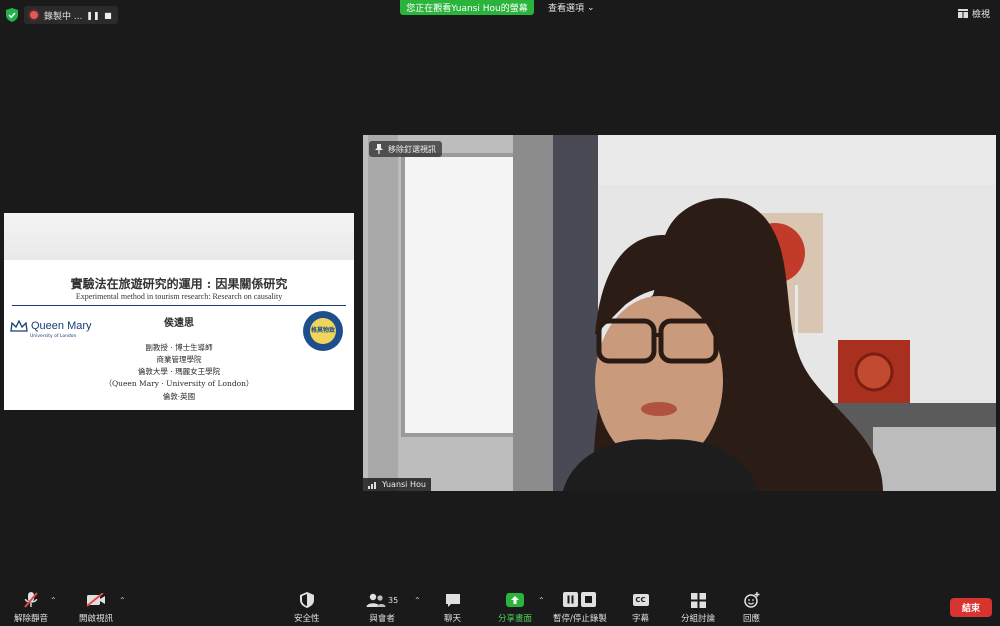 Image resolution: width=1000 pixels, height=626 pixels. I want to click on view-options-dropdown: 查看選項 ⌄, so click(571, 7).